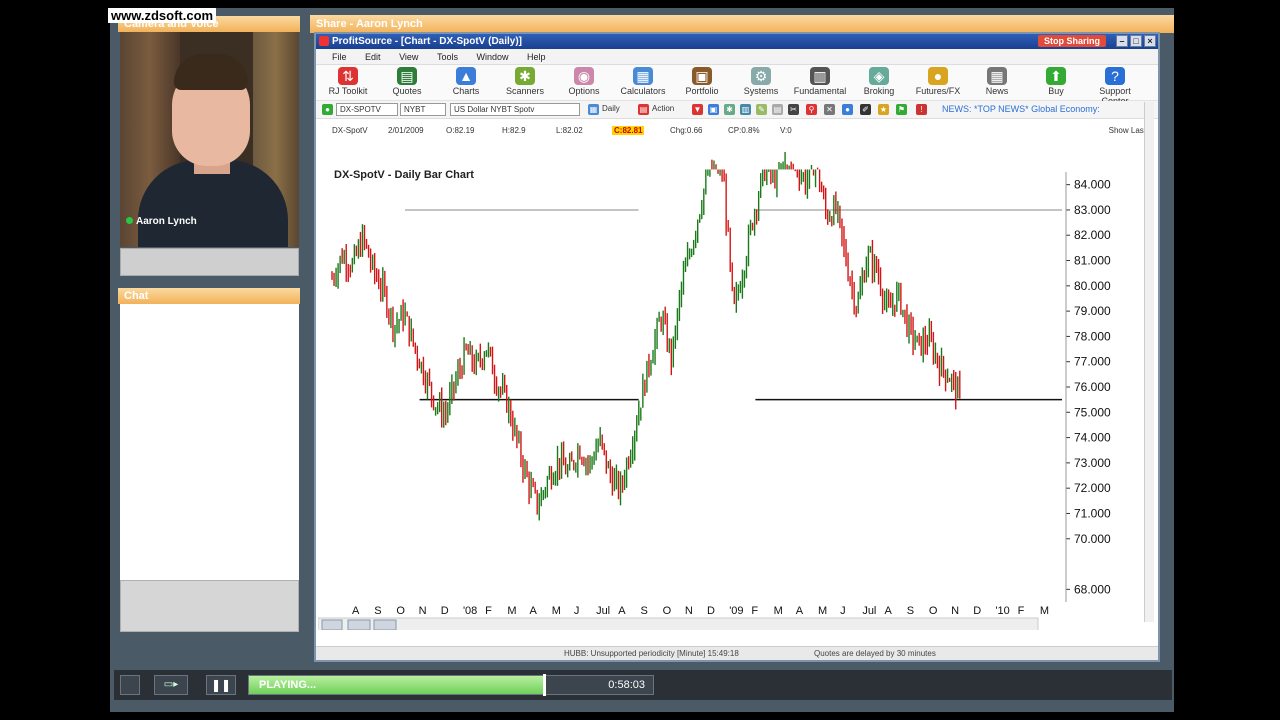  Describe the element at coordinates (544, 685) in the screenshot. I see `progress-knob` at that location.